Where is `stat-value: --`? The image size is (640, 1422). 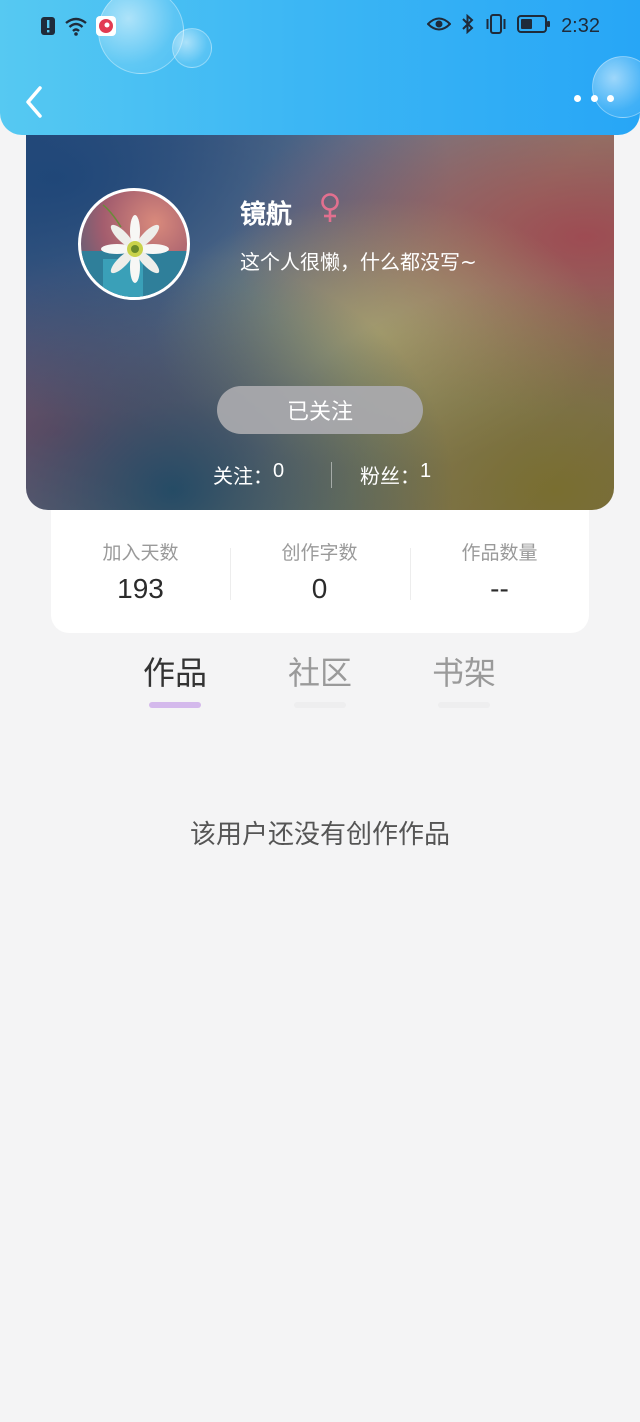 stat-value: -- is located at coordinates (499, 588).